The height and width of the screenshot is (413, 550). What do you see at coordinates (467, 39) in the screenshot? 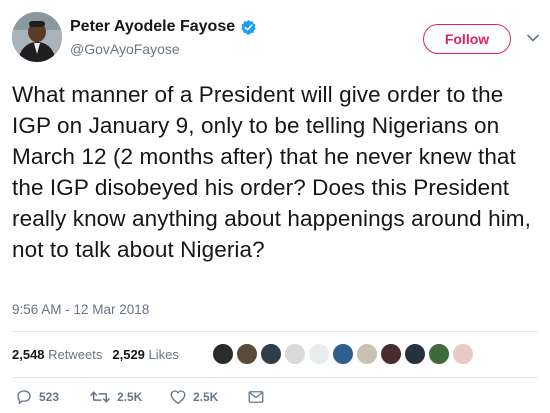
I see `follow-button: Follow` at bounding box center [467, 39].